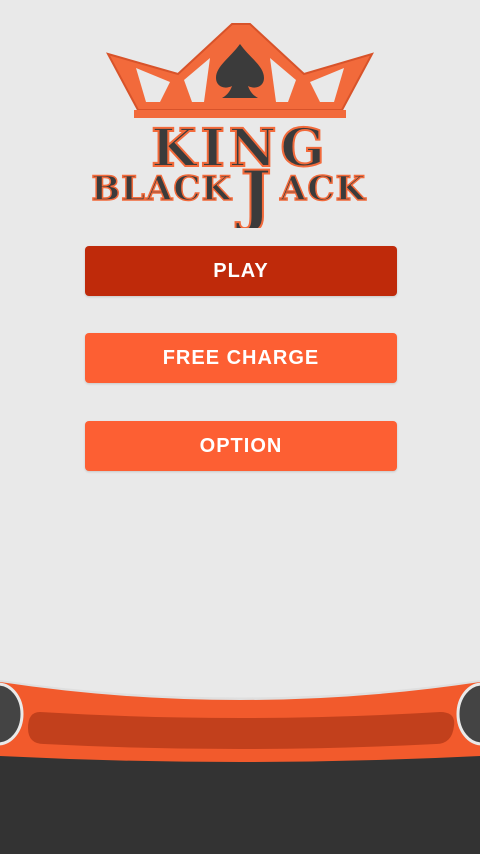  I want to click on king-blackjack-logo: KING J BLACK ACK, so click(233, 125).